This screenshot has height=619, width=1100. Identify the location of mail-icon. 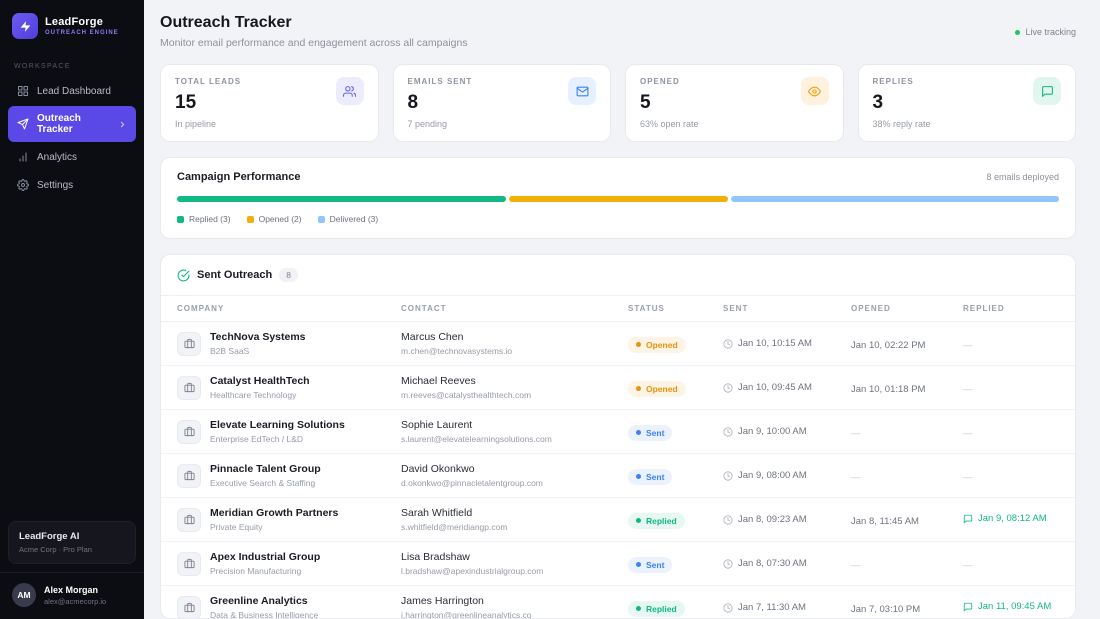
(582, 91).